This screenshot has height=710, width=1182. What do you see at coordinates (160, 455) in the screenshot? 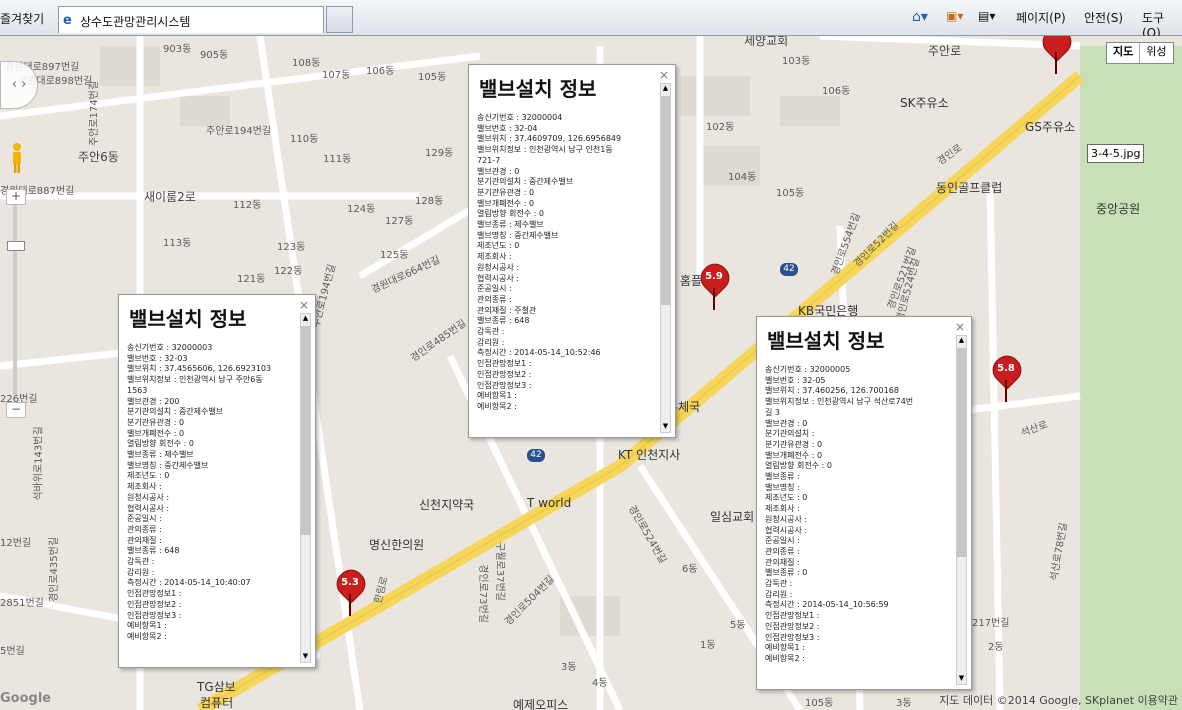
I see `info-window-line: 밸브종류 : 제수밸브` at bounding box center [160, 455].